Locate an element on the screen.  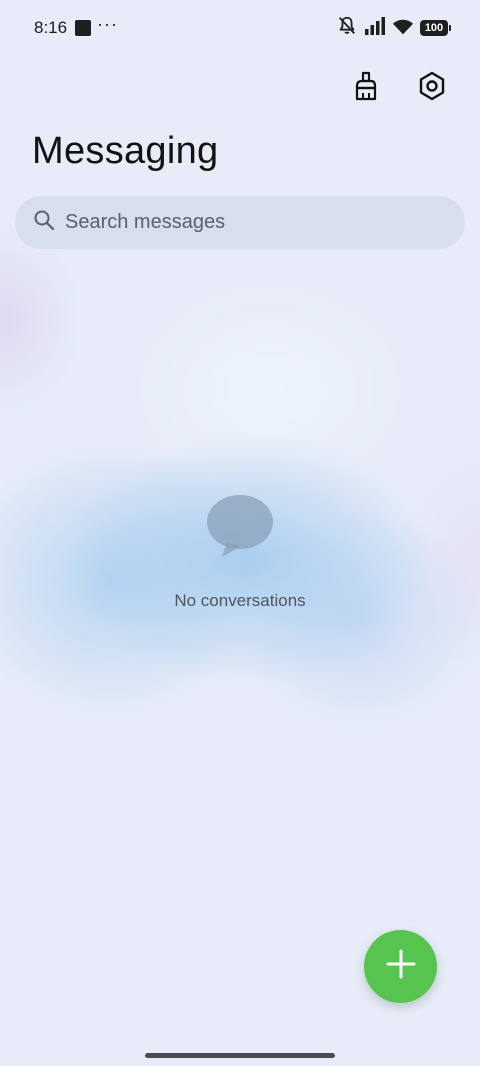
settings-button is located at coordinates (432, 88).